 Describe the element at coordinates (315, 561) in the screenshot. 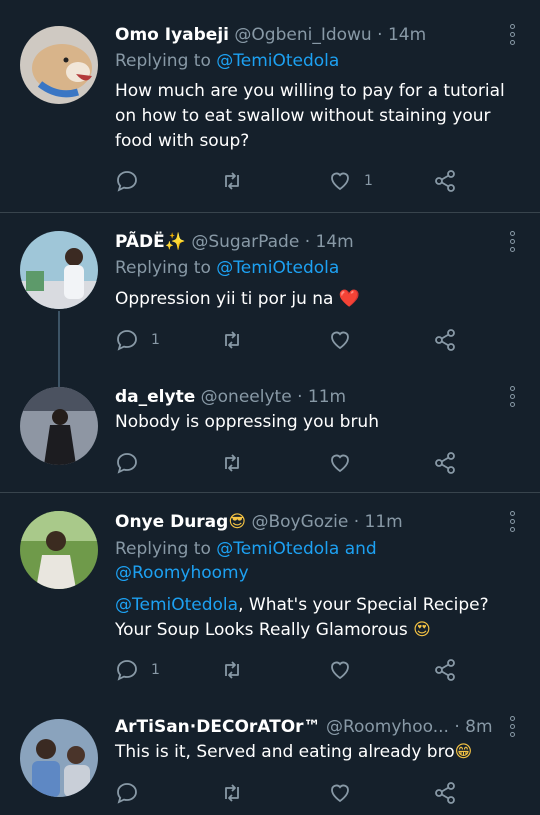

I see `replying-to: Replying to @TemiOtedola and @Roomyhoomy` at that location.